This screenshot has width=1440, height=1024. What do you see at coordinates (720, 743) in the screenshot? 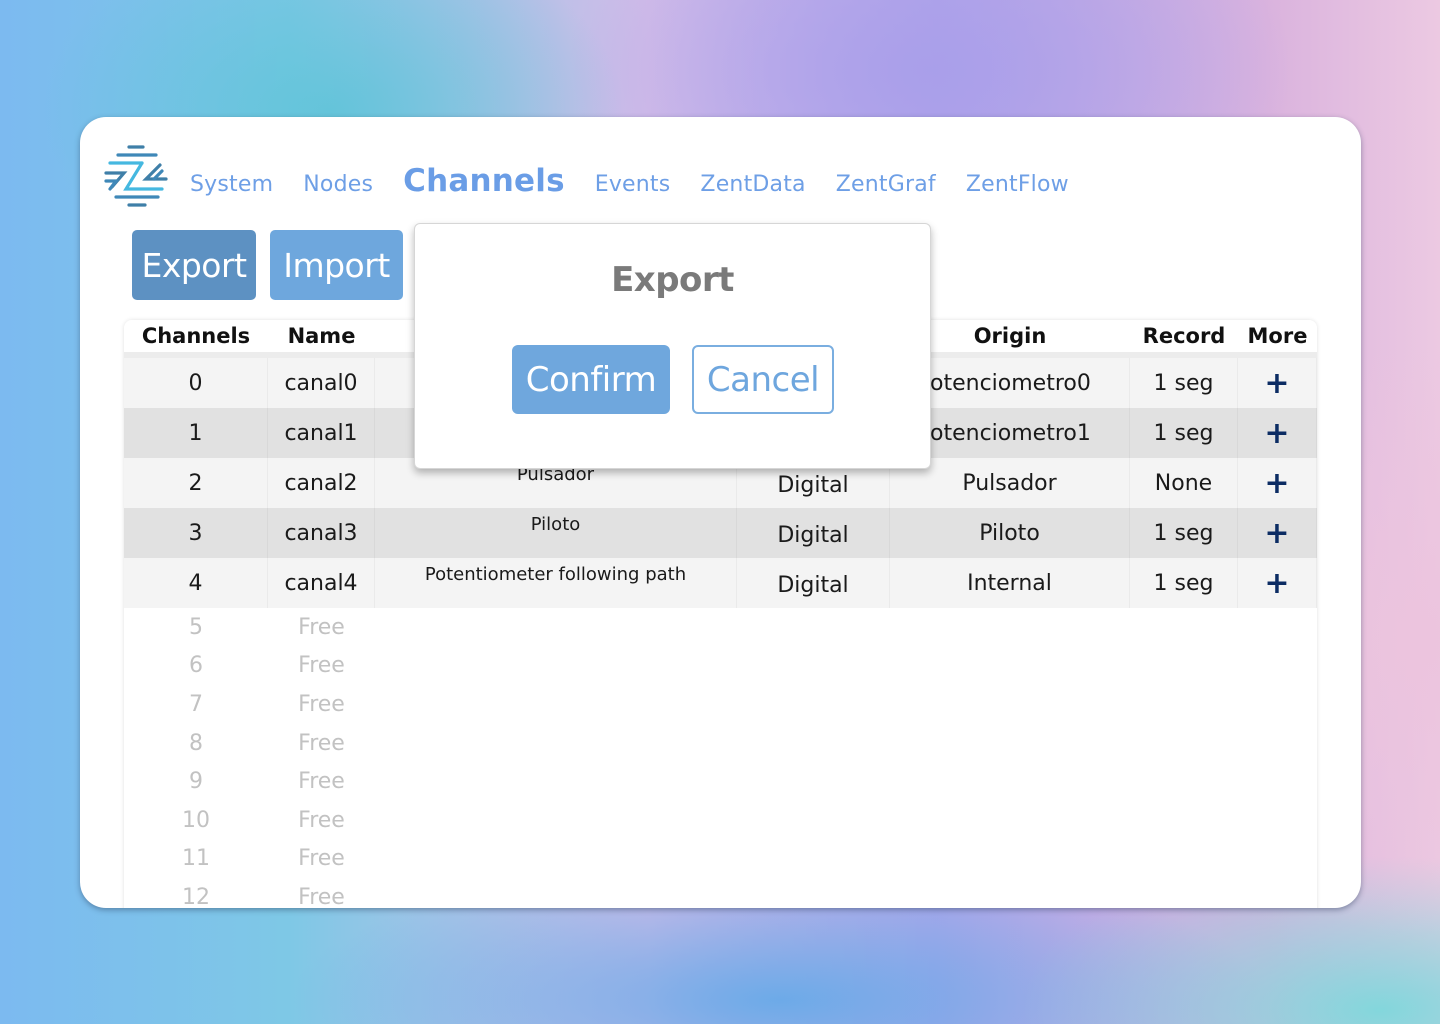
I see `free-channel-row: 8 Free` at bounding box center [720, 743].